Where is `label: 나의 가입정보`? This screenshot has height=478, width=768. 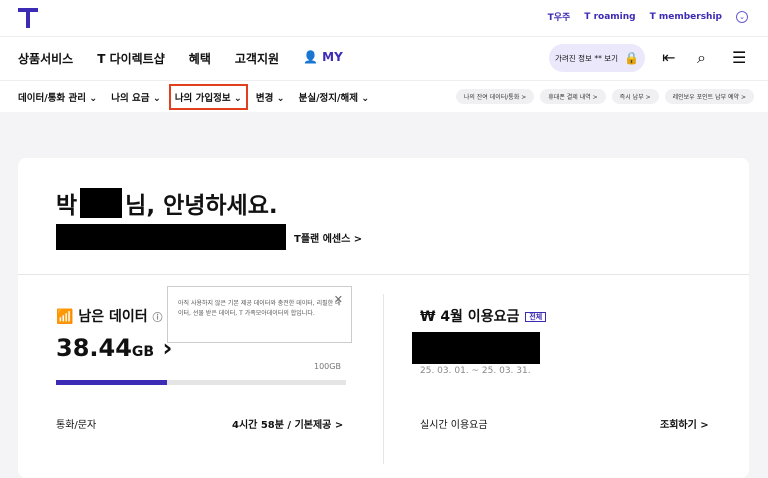 label: 나의 가입정보 is located at coordinates (202, 98).